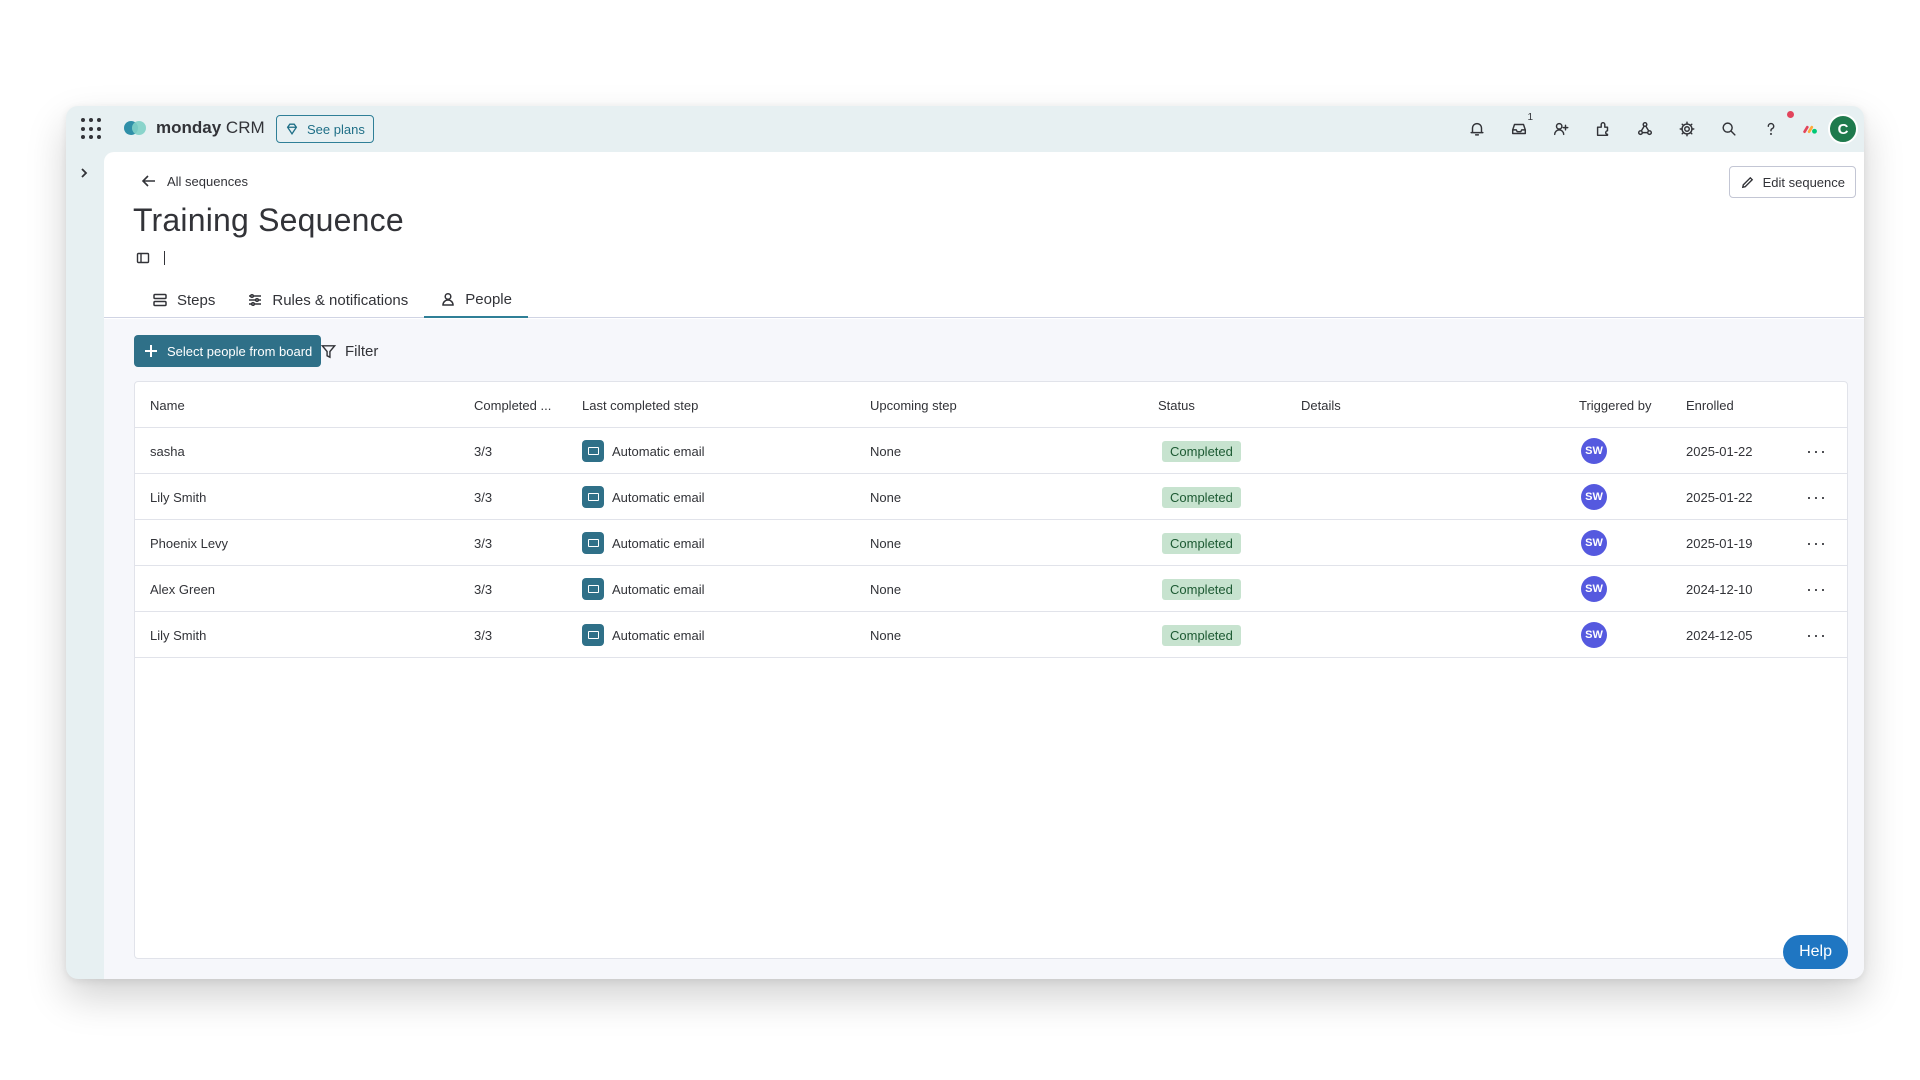 This screenshot has height=1080, width=1920. Describe the element at coordinates (167, 451) in the screenshot. I see `cell-name: sasha` at that location.